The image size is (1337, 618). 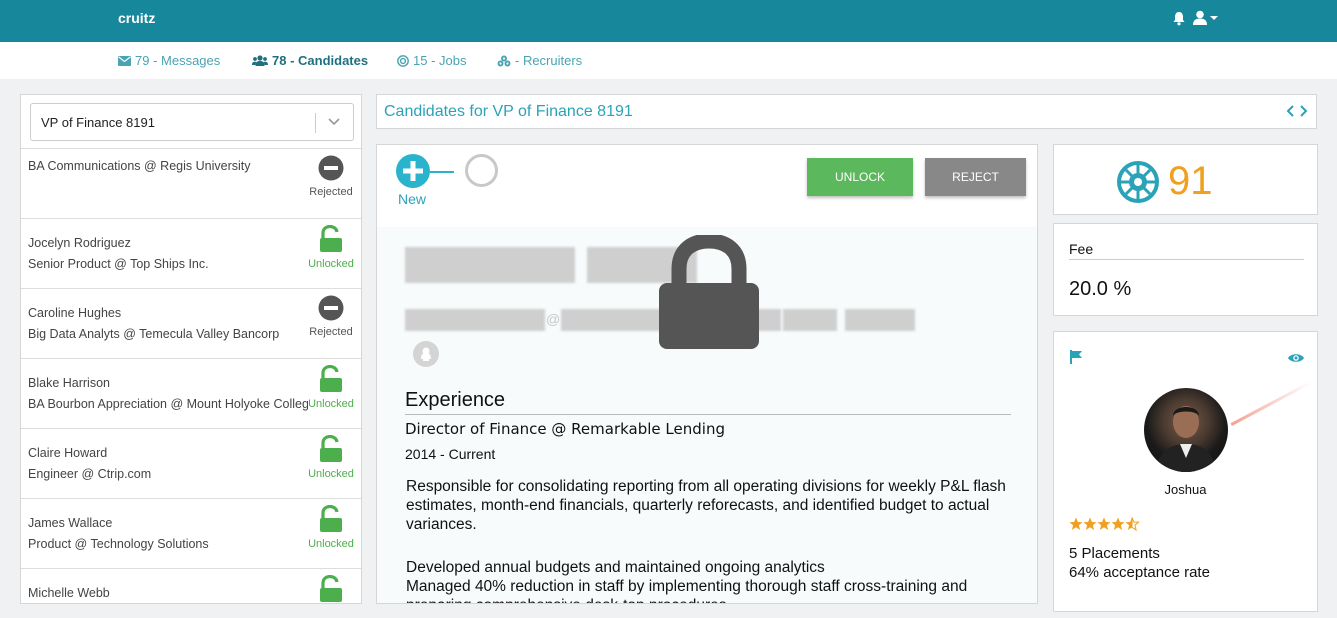 I want to click on eye-icon, so click(x=1296, y=360).